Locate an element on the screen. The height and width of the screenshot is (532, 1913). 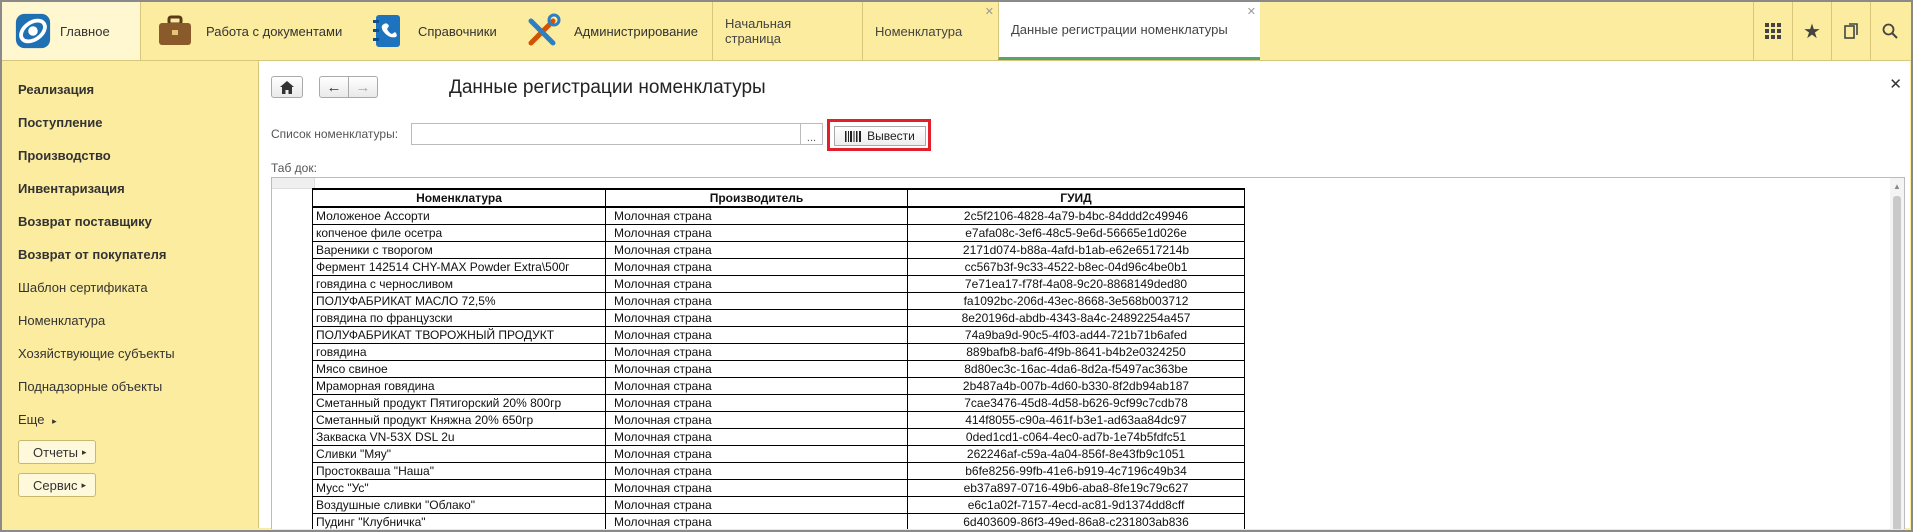
output-button: Вывести is located at coordinates (880, 136).